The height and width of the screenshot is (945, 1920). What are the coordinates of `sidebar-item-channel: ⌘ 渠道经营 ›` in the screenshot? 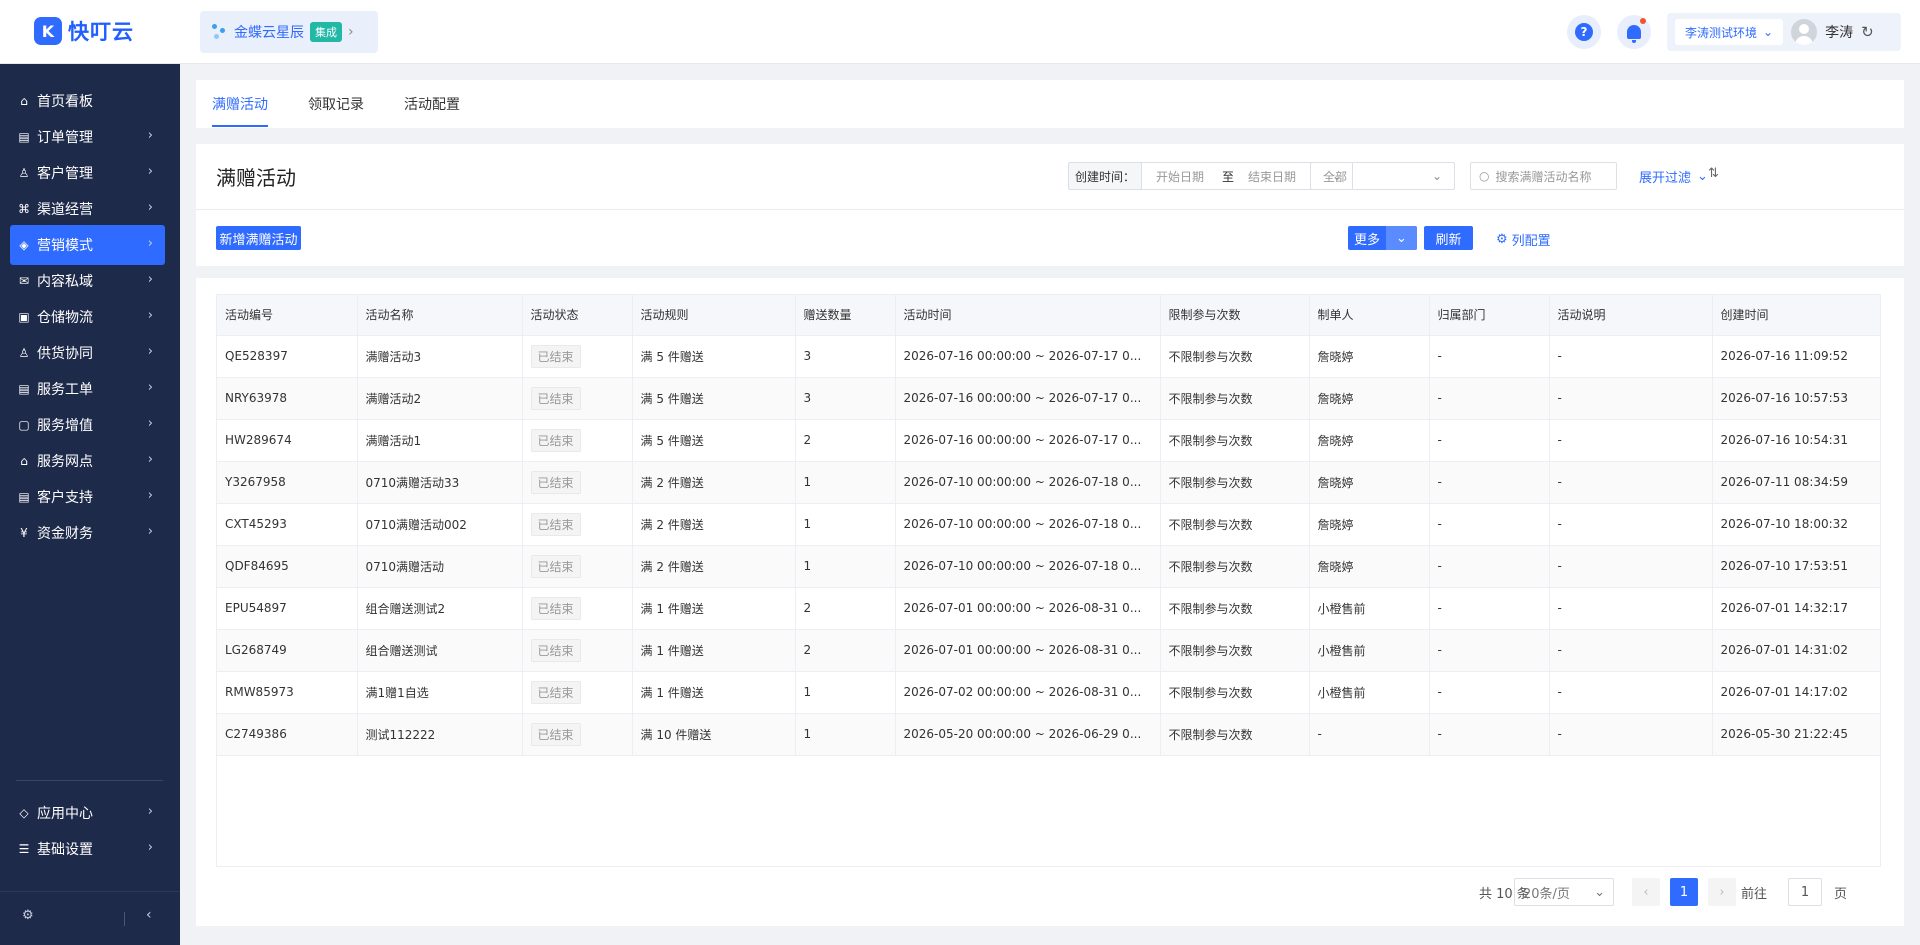 It's located at (87, 209).